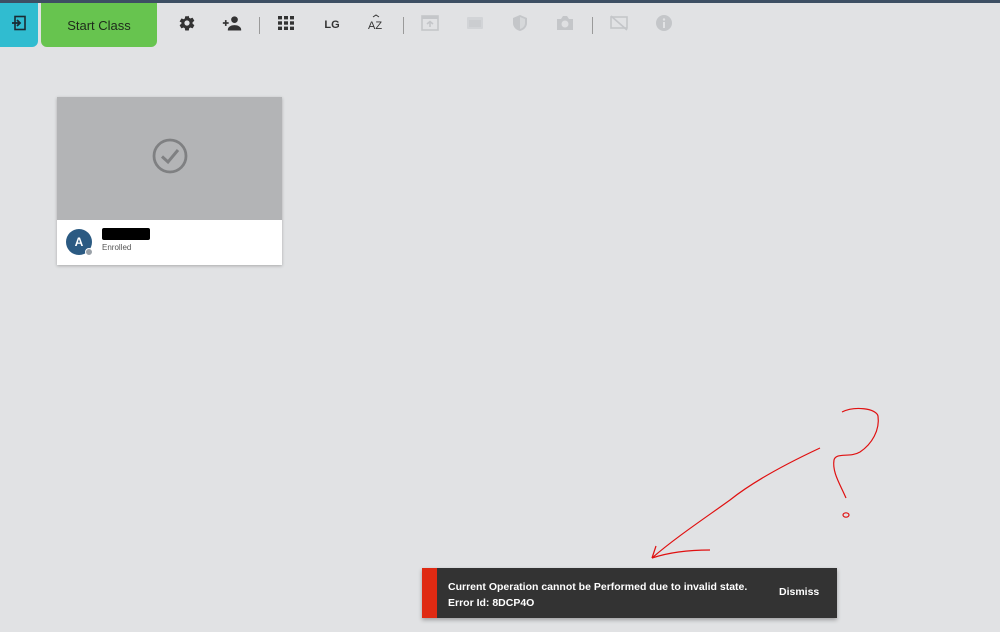 The height and width of the screenshot is (632, 1000). I want to click on check-circle-icon, so click(170, 158).